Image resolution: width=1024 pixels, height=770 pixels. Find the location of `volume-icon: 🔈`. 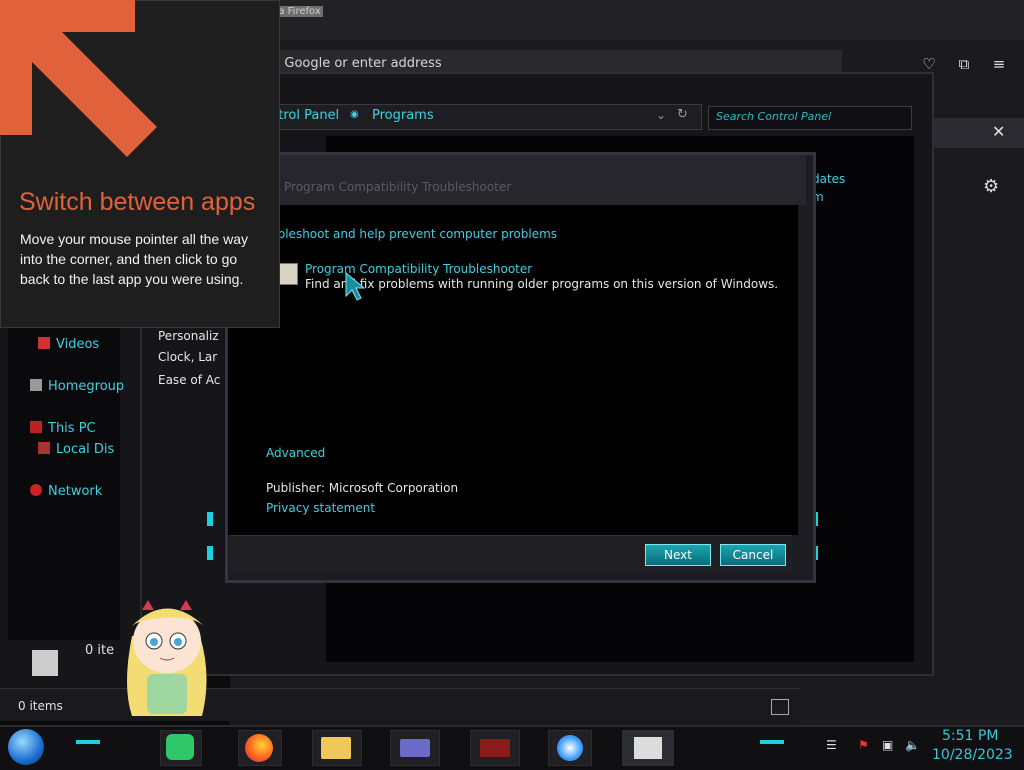

volume-icon: 🔈 is located at coordinates (912, 745).